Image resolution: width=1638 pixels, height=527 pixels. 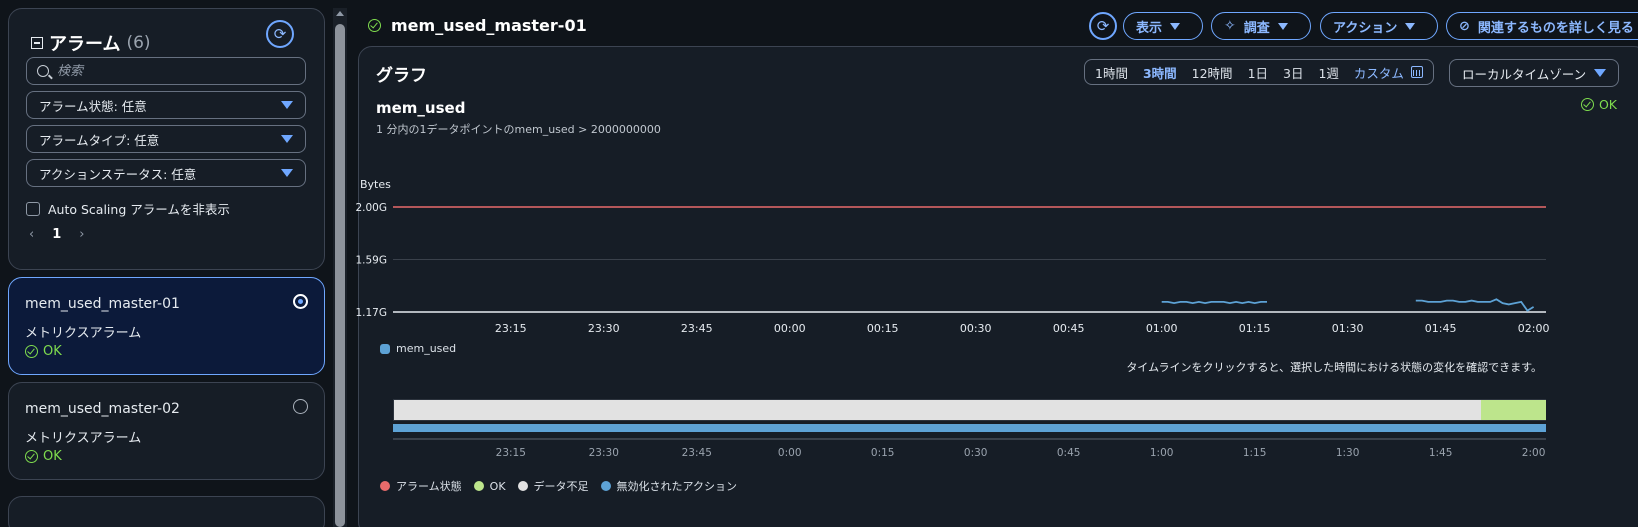 What do you see at coordinates (31, 234) in the screenshot?
I see `chevron-left-icon: ‹` at bounding box center [31, 234].